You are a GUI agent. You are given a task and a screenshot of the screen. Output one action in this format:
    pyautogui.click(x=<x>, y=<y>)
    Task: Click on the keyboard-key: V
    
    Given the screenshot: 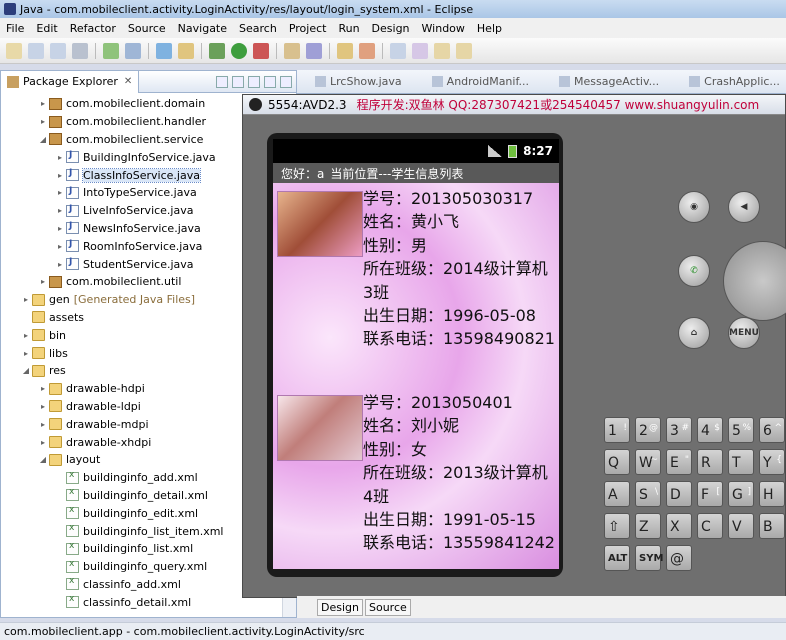 What is the action you would take?
    pyautogui.click(x=741, y=526)
    